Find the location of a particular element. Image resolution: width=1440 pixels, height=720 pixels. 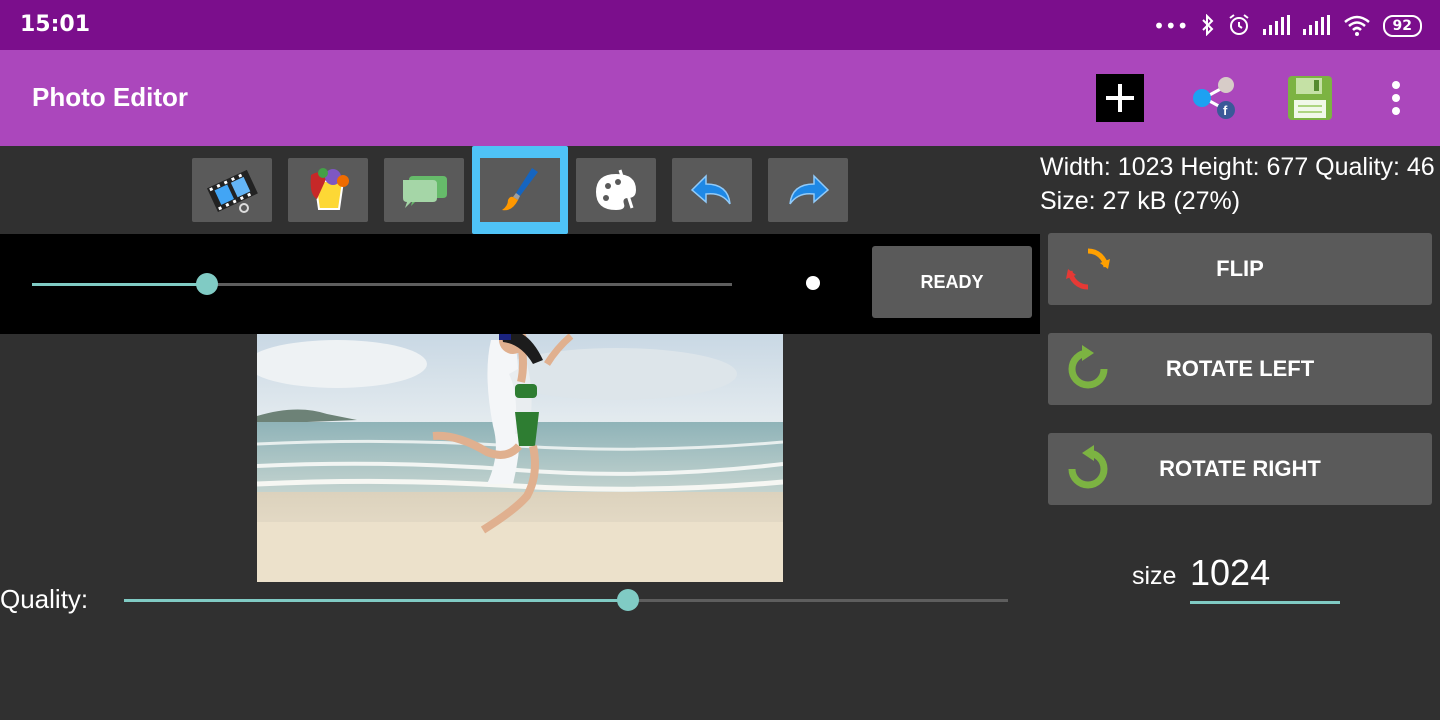

ready-button: READY is located at coordinates (952, 282).